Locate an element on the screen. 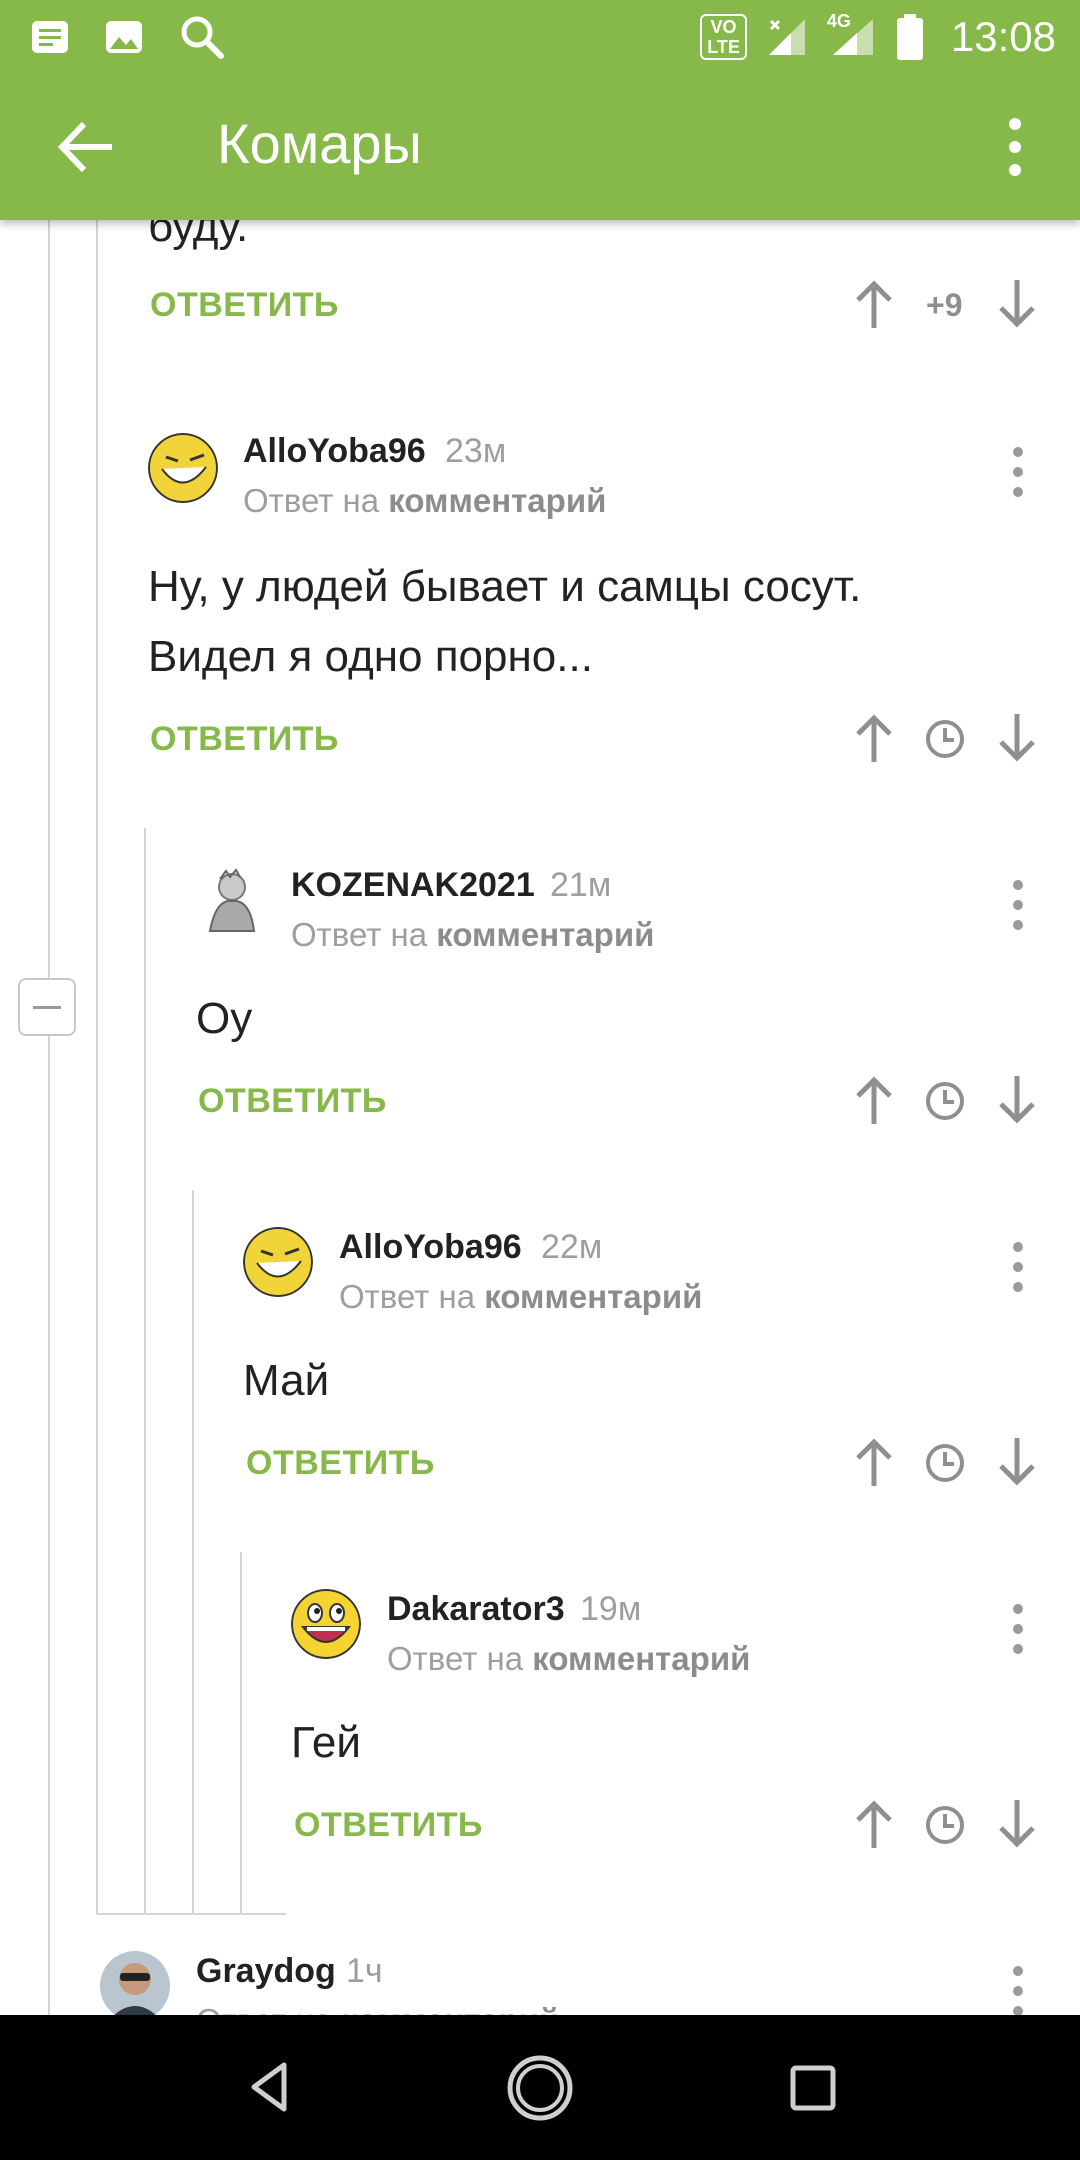 This screenshot has width=1080, height=2160. comment-time: 21м is located at coordinates (581, 885).